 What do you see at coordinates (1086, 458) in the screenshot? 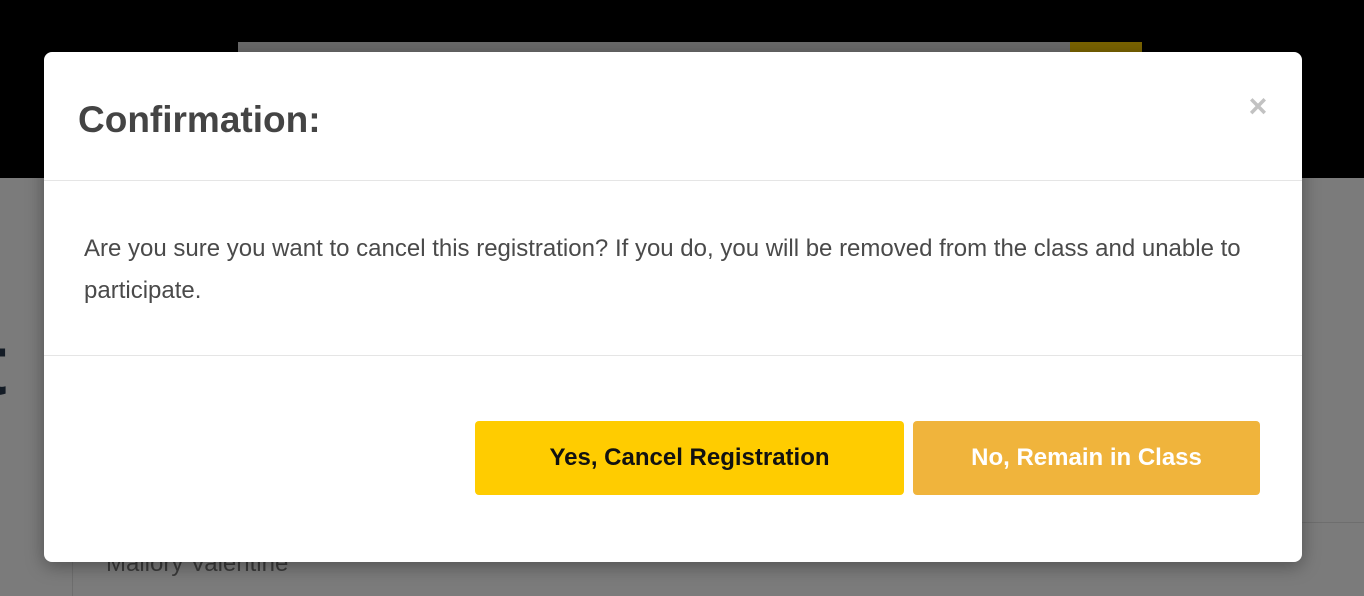
I see `remain-in-class-button: No, Remain in Class` at bounding box center [1086, 458].